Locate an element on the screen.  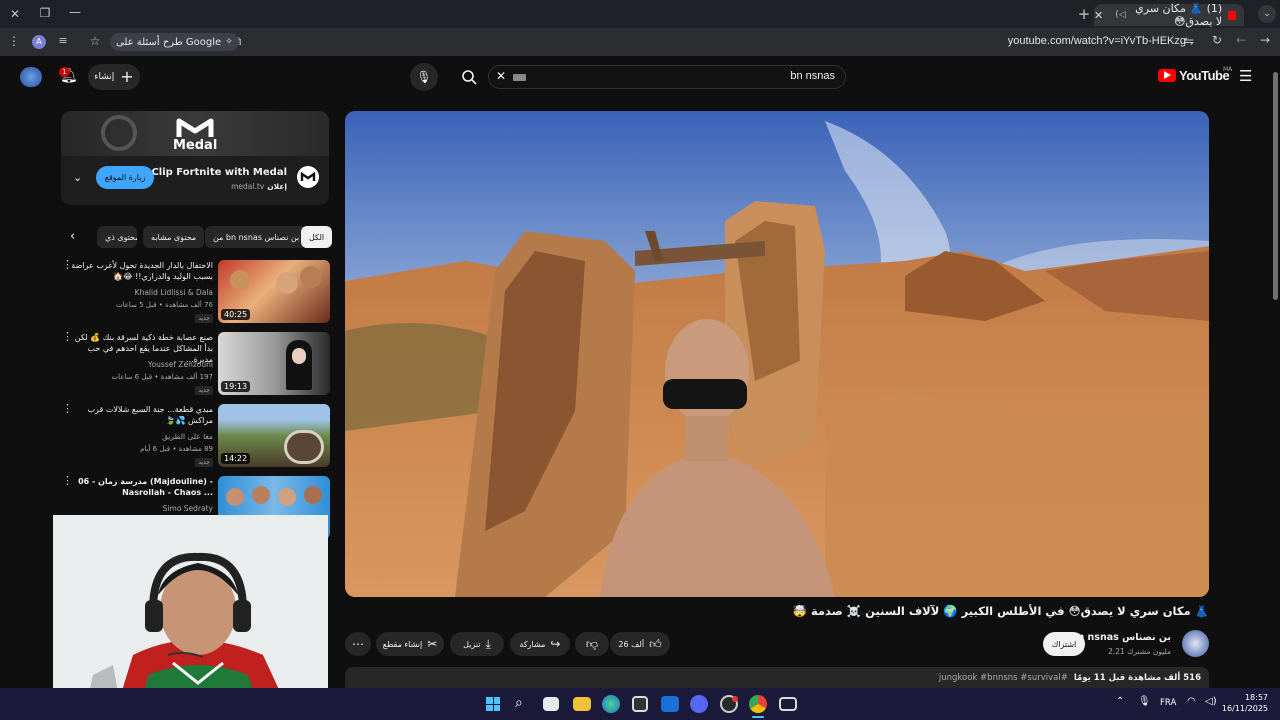
avatar: A is located at coordinates (39, 42).